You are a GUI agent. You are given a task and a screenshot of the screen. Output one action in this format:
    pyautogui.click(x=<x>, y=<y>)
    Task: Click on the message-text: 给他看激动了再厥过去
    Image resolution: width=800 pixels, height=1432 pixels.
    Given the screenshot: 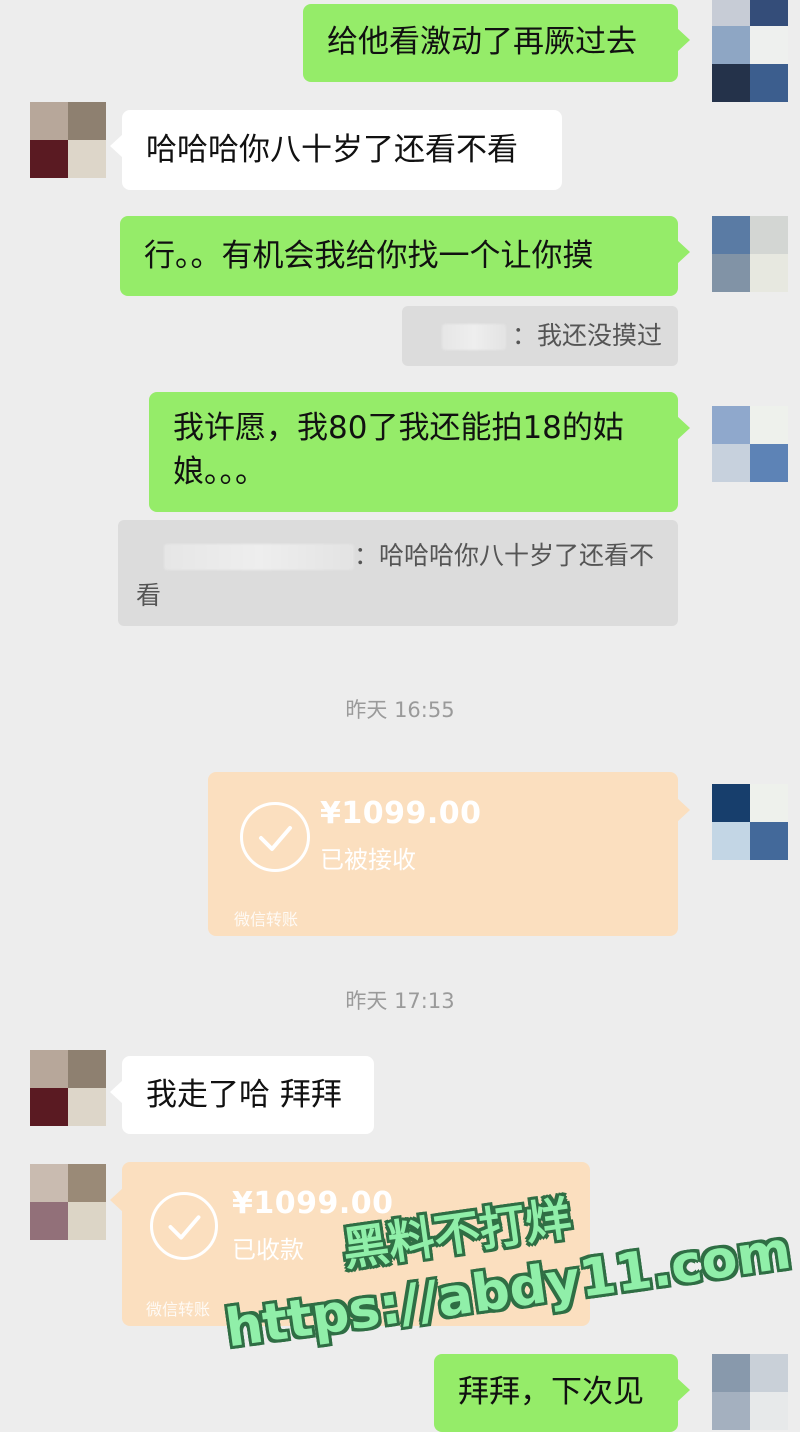 What is the action you would take?
    pyautogui.click(x=482, y=42)
    